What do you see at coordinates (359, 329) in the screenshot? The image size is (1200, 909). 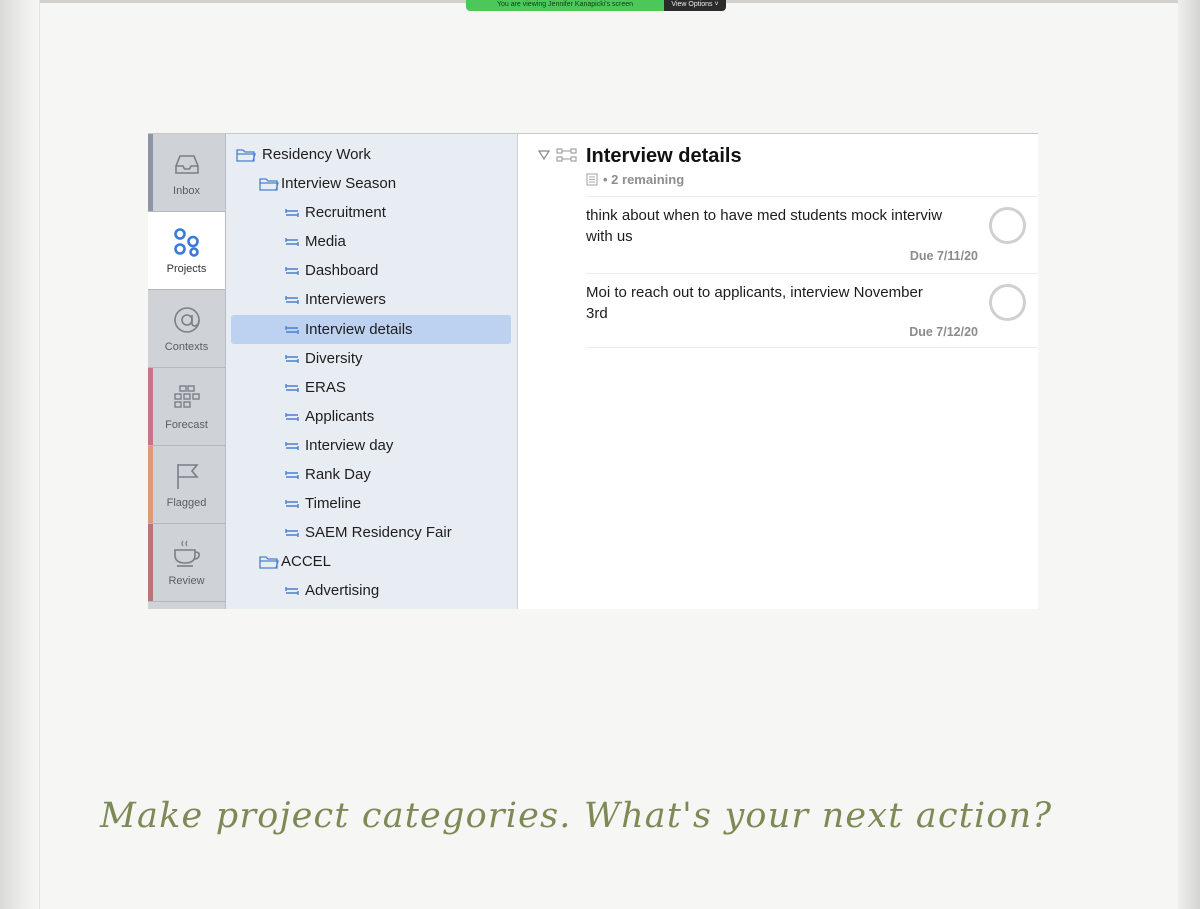 I see `sidebar-item-label: Interview details` at bounding box center [359, 329].